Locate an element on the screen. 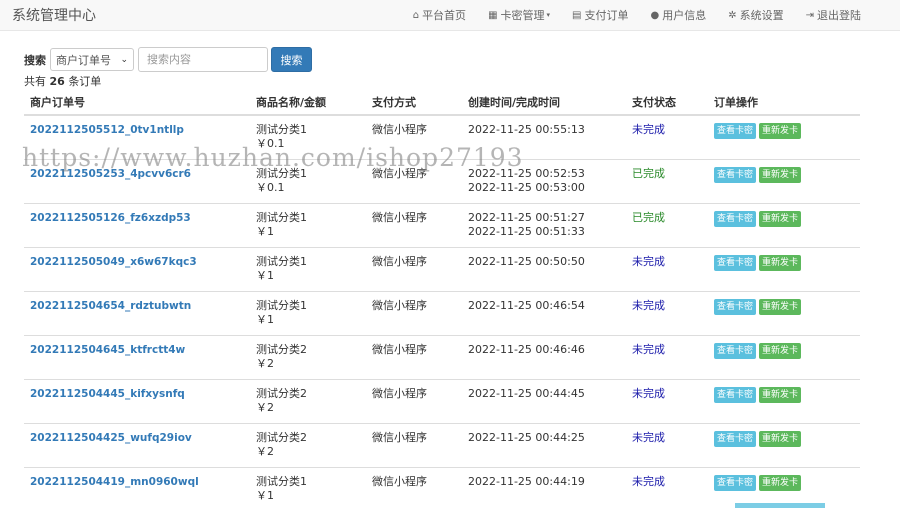  nav-menu: ⌂平台首页▦卡密管理▾▤支付订单●用户信息✲系统设置⇥退出登陆 is located at coordinates (637, 15).